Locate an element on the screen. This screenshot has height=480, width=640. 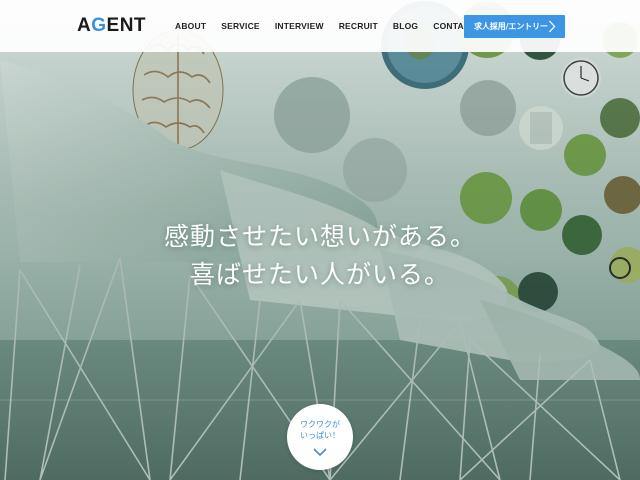
chevron-right-icon is located at coordinates (552, 26).